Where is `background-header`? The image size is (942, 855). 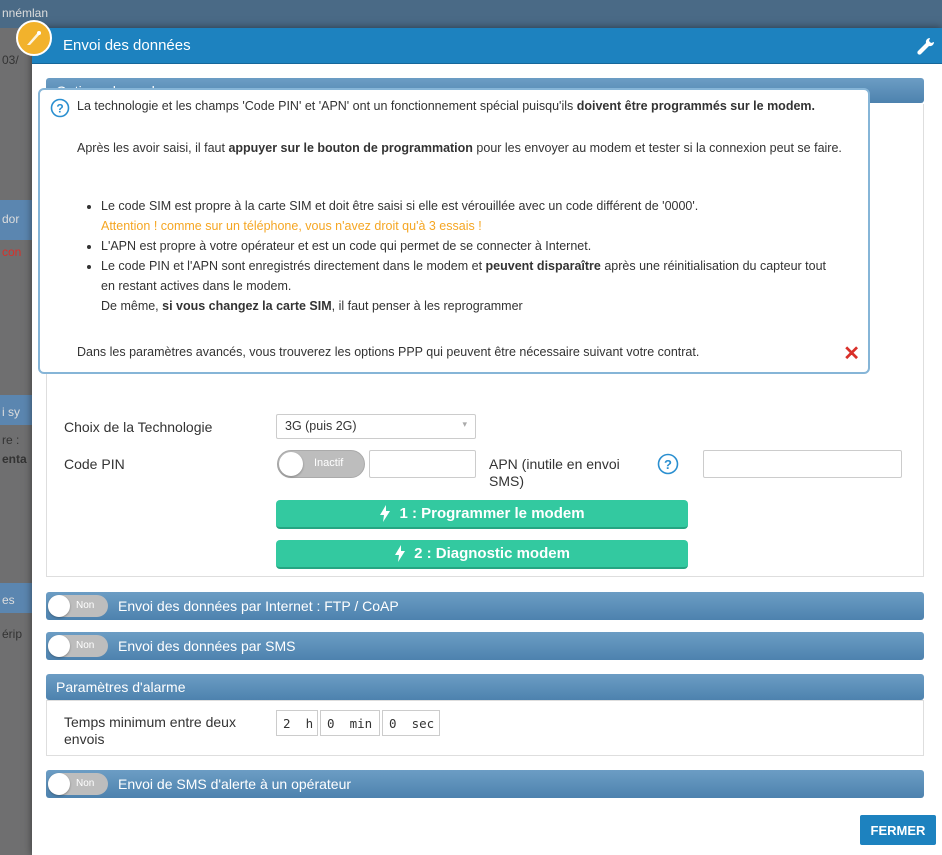 background-header is located at coordinates (471, 14).